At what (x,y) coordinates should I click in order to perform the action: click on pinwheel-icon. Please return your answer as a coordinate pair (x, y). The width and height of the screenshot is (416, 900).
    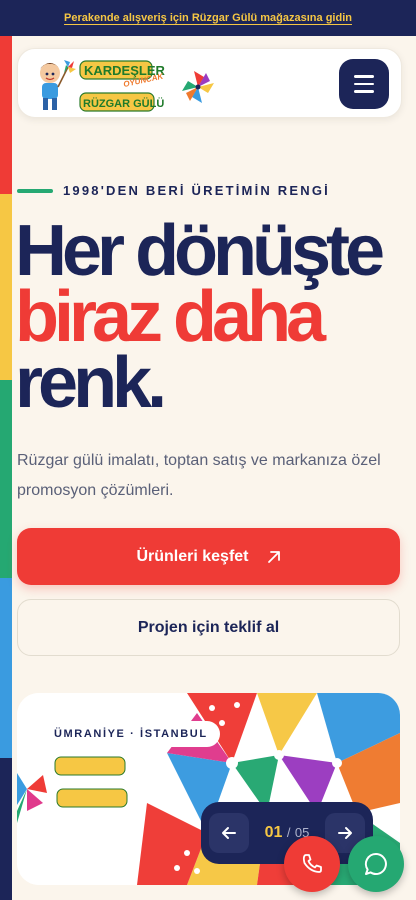
    Looking at the image, I should click on (198, 87).